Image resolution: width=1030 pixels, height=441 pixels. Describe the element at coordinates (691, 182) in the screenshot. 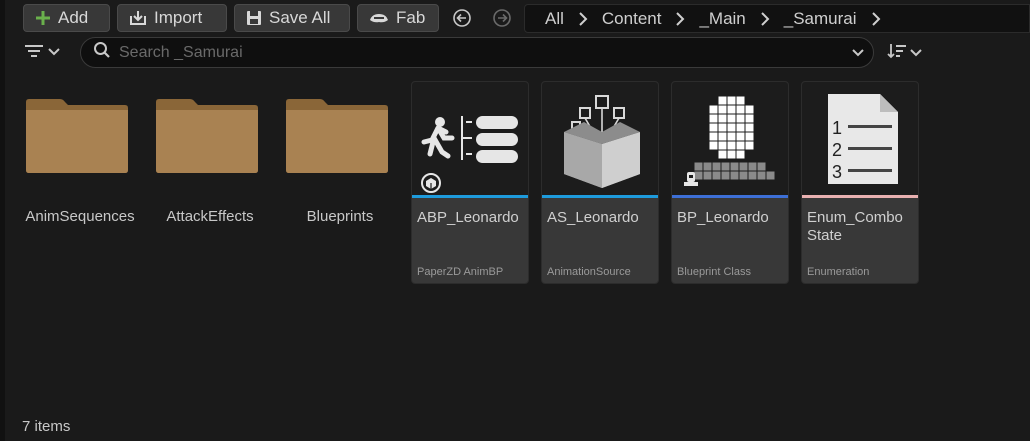

I see `actor-badge-icon` at that location.